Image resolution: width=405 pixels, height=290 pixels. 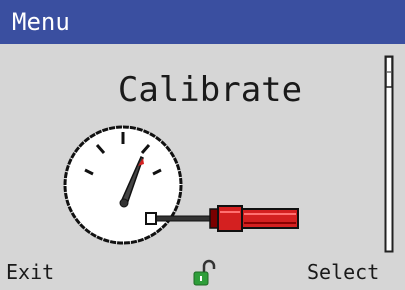 I want to click on gauge-icon, so click(x=123, y=185).